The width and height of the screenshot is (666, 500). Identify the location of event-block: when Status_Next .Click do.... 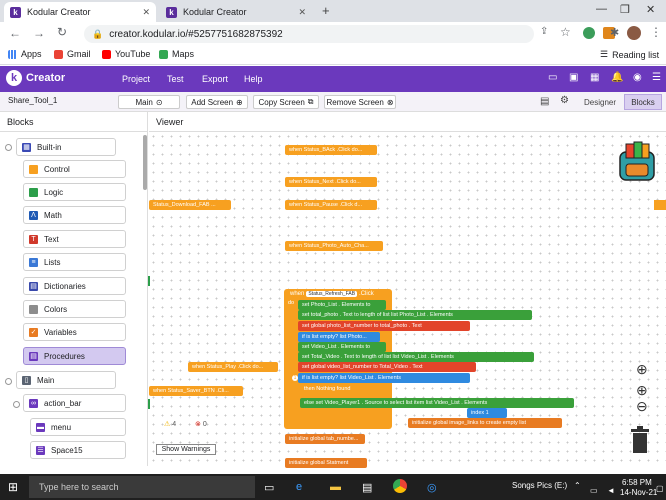
(331, 182).